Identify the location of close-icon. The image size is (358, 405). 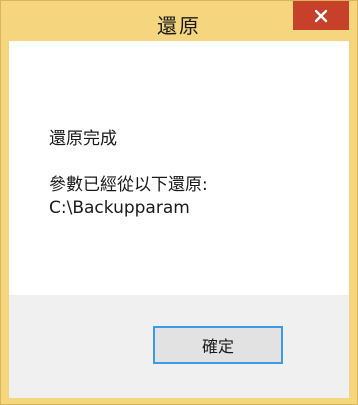
(321, 16).